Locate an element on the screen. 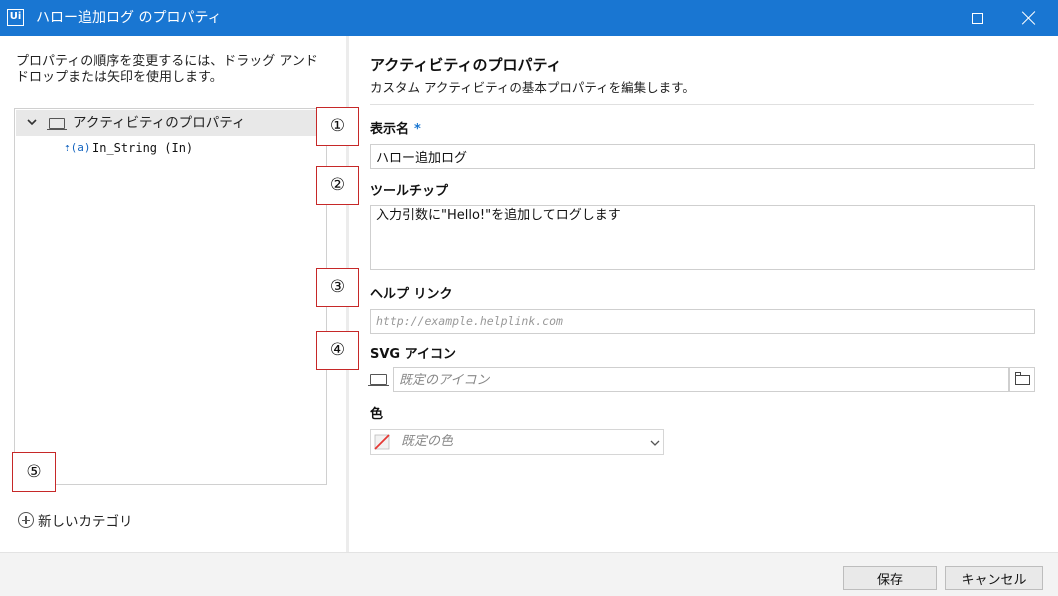 This screenshot has width=1058, height=596. callout-3: ③ is located at coordinates (337, 287).